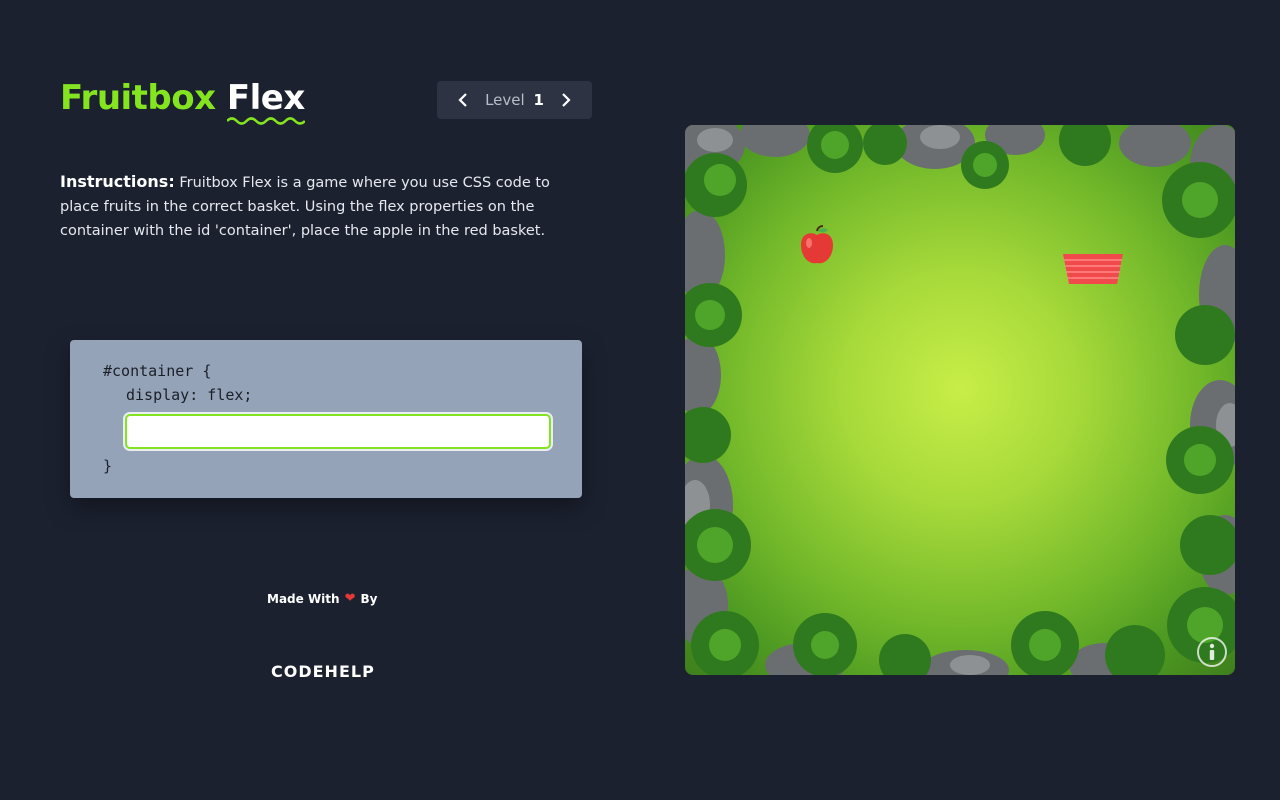 Image resolution: width=1280 pixels, height=800 pixels. Describe the element at coordinates (138, 98) in the screenshot. I see `title-fruitbox: Fruitbox` at that location.